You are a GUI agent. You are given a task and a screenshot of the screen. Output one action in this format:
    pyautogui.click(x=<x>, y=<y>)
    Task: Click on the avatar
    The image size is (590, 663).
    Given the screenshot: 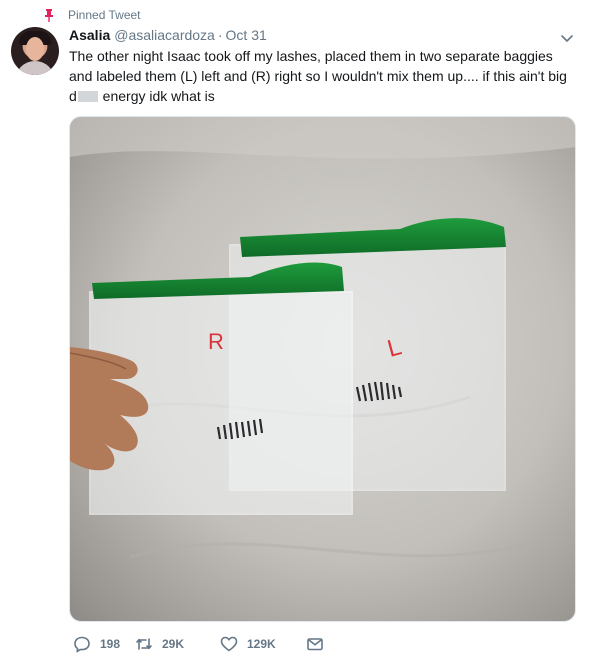 What is the action you would take?
    pyautogui.click(x=35, y=51)
    